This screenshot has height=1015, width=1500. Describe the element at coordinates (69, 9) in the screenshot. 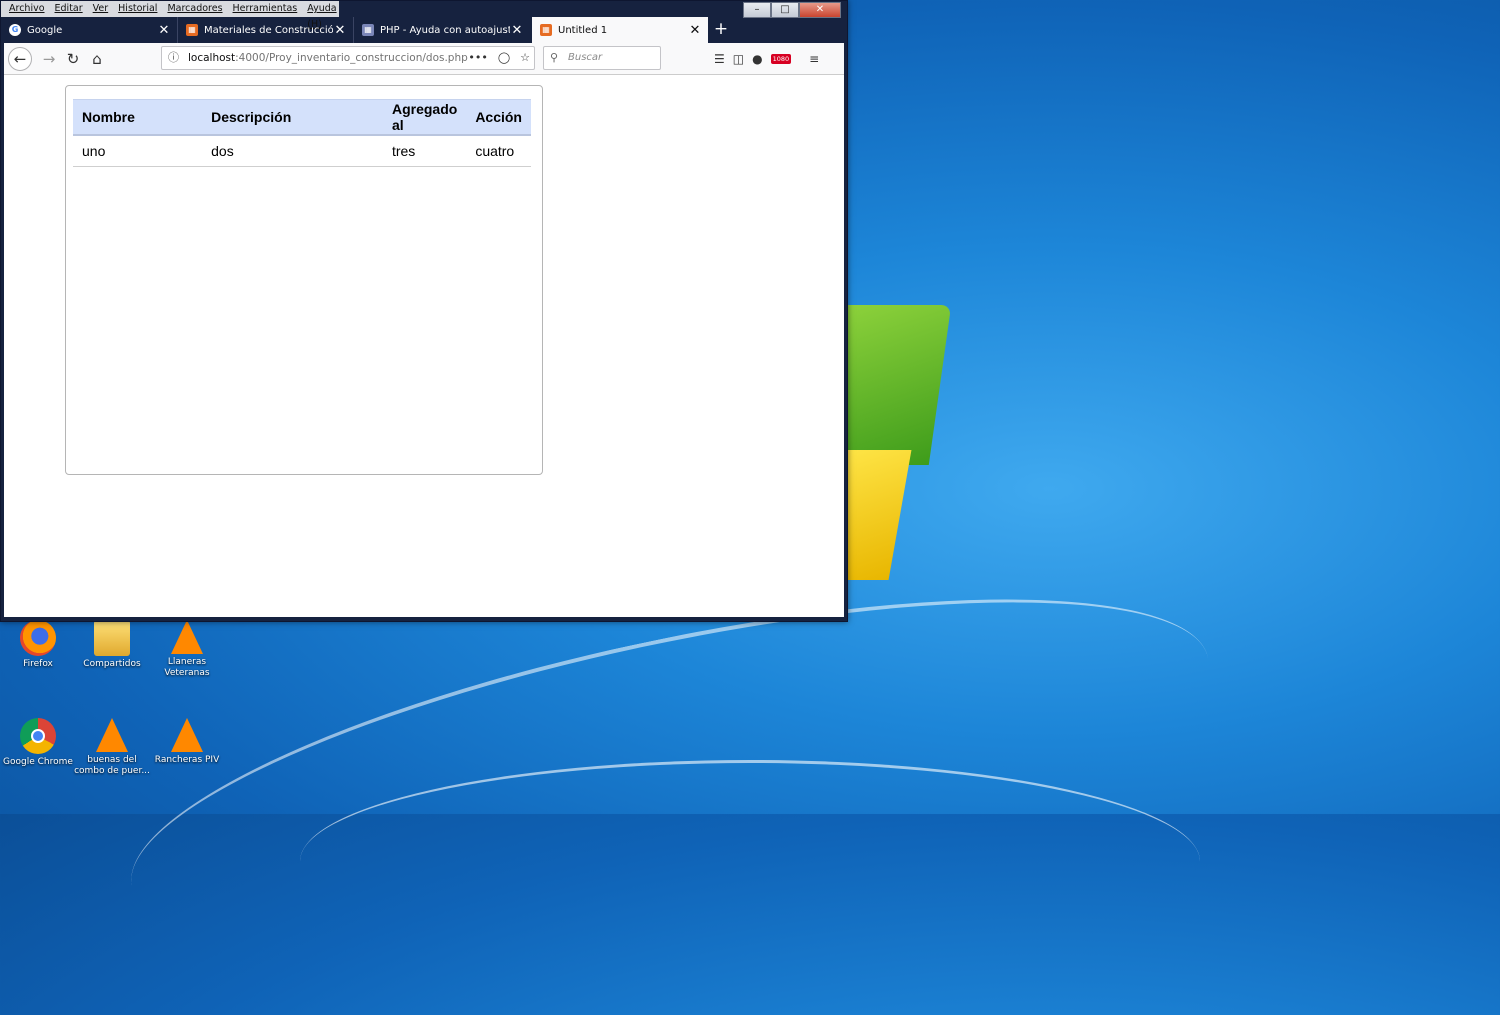

I see `menu-editar: Editar` at that location.